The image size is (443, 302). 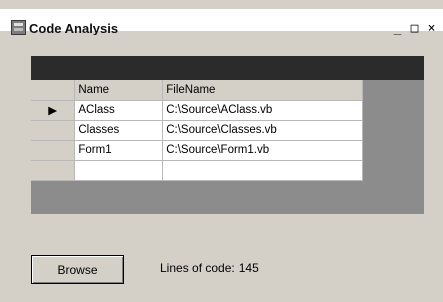 What do you see at coordinates (262, 150) in the screenshot?
I see `cell-filename: C:\Source\Form1.vb` at bounding box center [262, 150].